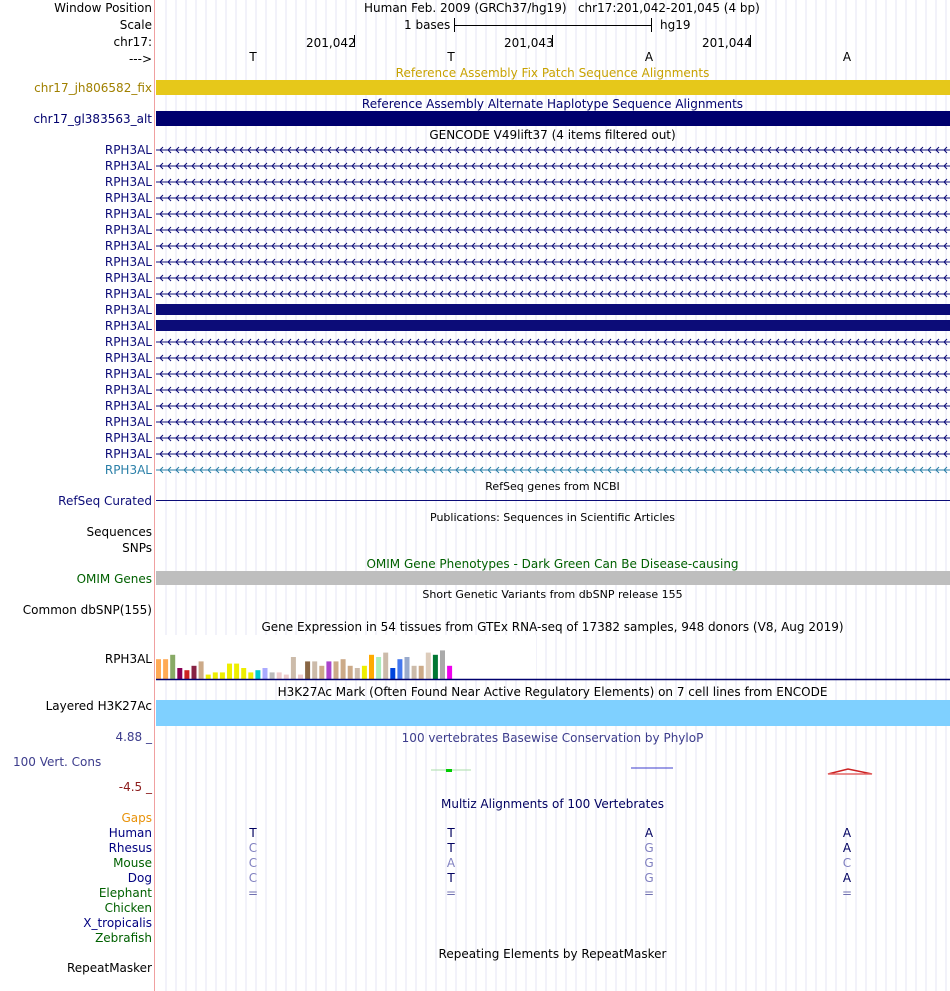 The height and width of the screenshot is (991, 950). I want to click on multiz-species-label: Zebrafish, so click(123, 938).